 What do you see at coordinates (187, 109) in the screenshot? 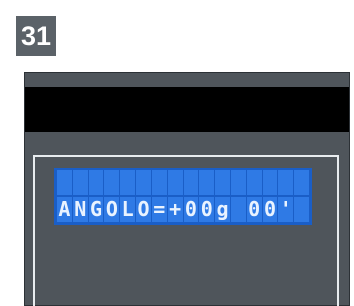
I see `black-display-band` at bounding box center [187, 109].